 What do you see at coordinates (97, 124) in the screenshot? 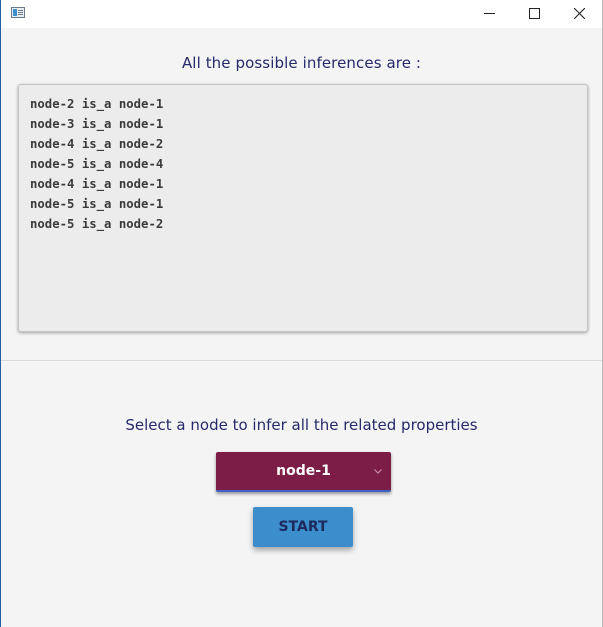
I see `inference-line: node-3 is_a node-1` at bounding box center [97, 124].